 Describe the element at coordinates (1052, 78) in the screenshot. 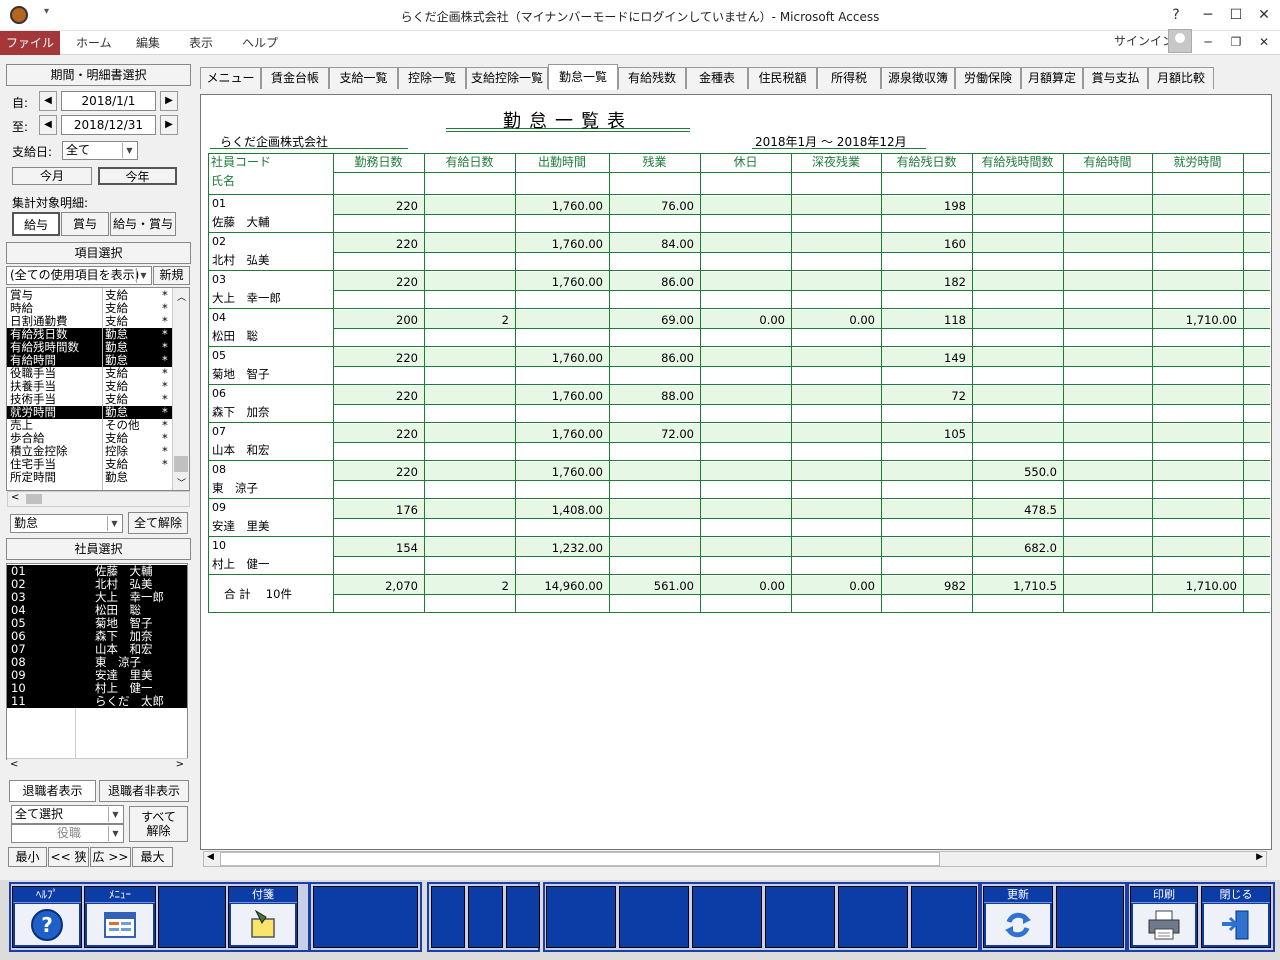

I see `tab-12: 月額算定` at that location.